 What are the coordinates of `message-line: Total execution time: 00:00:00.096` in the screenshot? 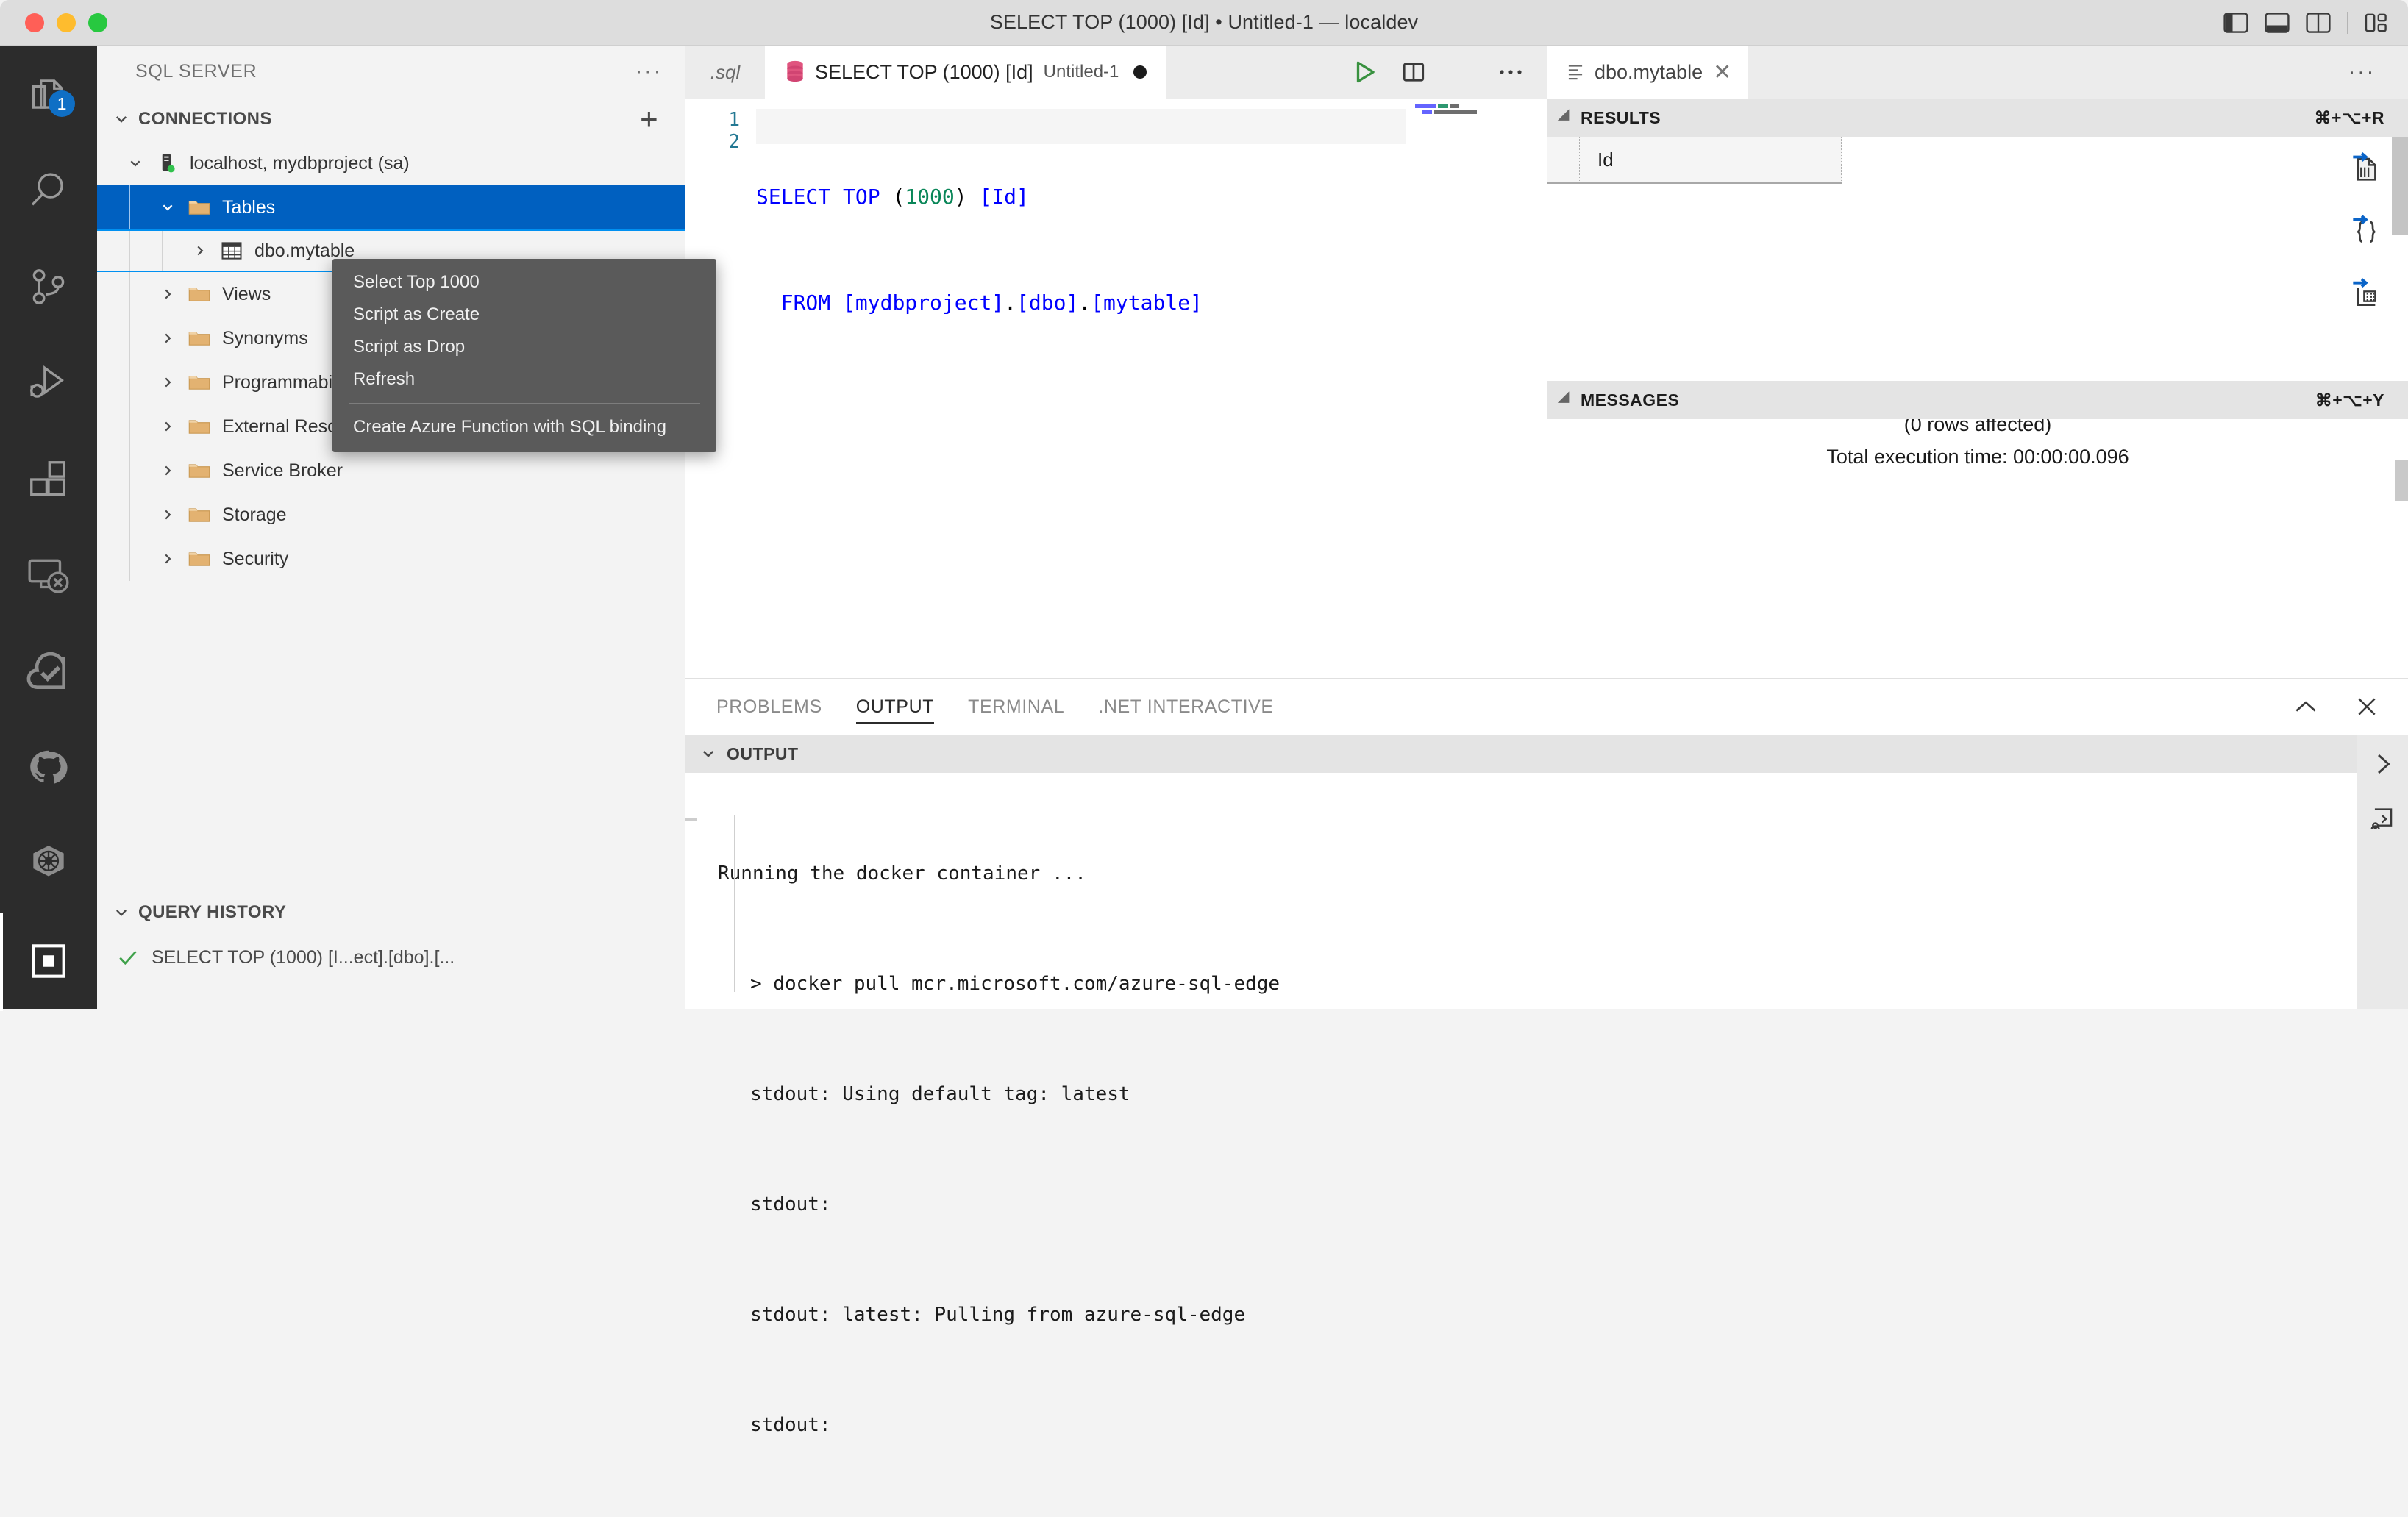 It's located at (1977, 457).